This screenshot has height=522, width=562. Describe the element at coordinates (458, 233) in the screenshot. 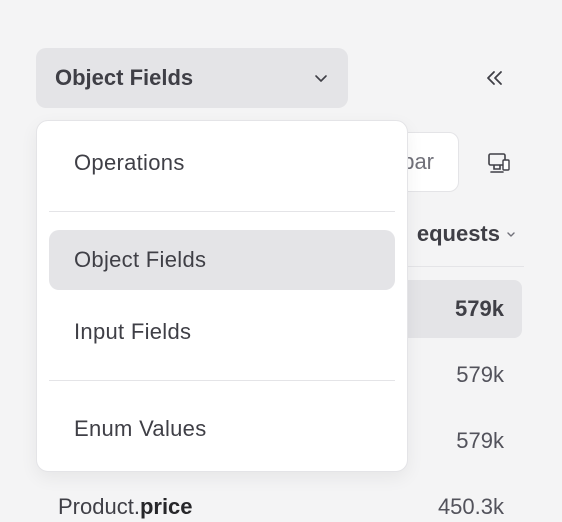

I see `requests-column-label: equests` at that location.